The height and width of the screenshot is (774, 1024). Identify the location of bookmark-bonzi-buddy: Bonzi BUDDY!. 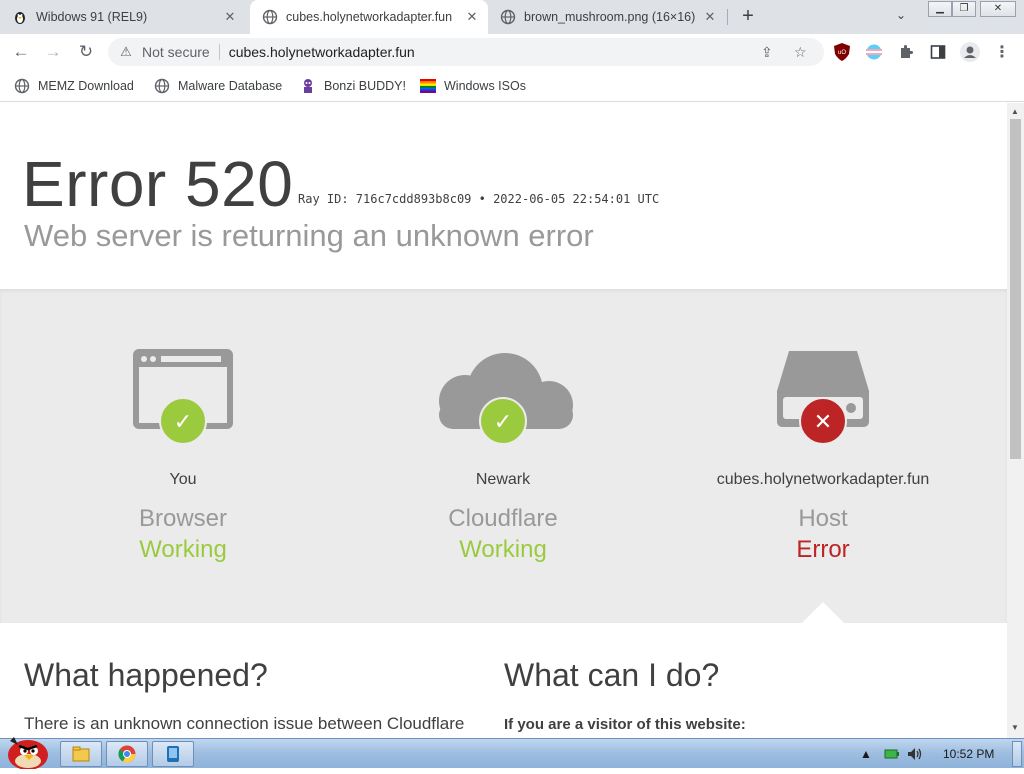
(353, 86).